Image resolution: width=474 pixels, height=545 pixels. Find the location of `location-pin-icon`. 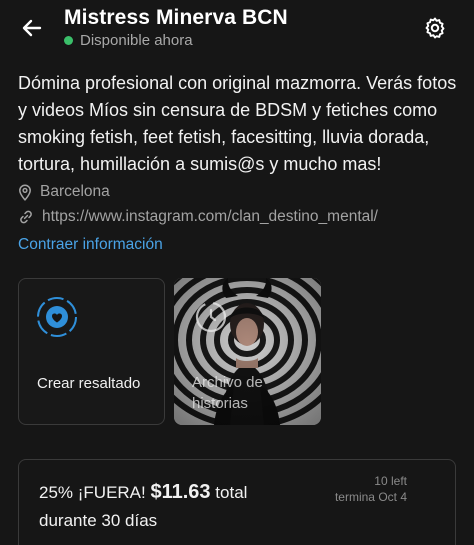

location-pin-icon is located at coordinates (25, 192).